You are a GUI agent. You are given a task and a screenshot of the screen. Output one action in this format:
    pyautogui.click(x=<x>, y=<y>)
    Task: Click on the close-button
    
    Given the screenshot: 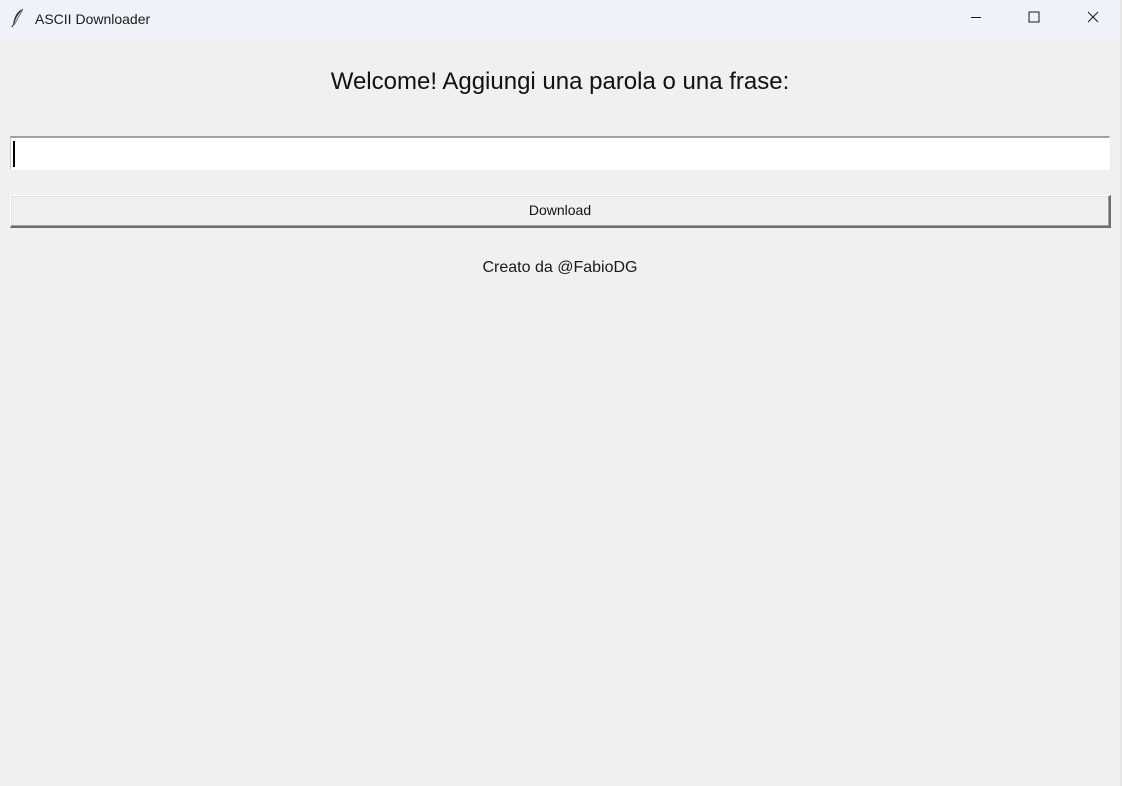 What is the action you would take?
    pyautogui.click(x=1093, y=19)
    